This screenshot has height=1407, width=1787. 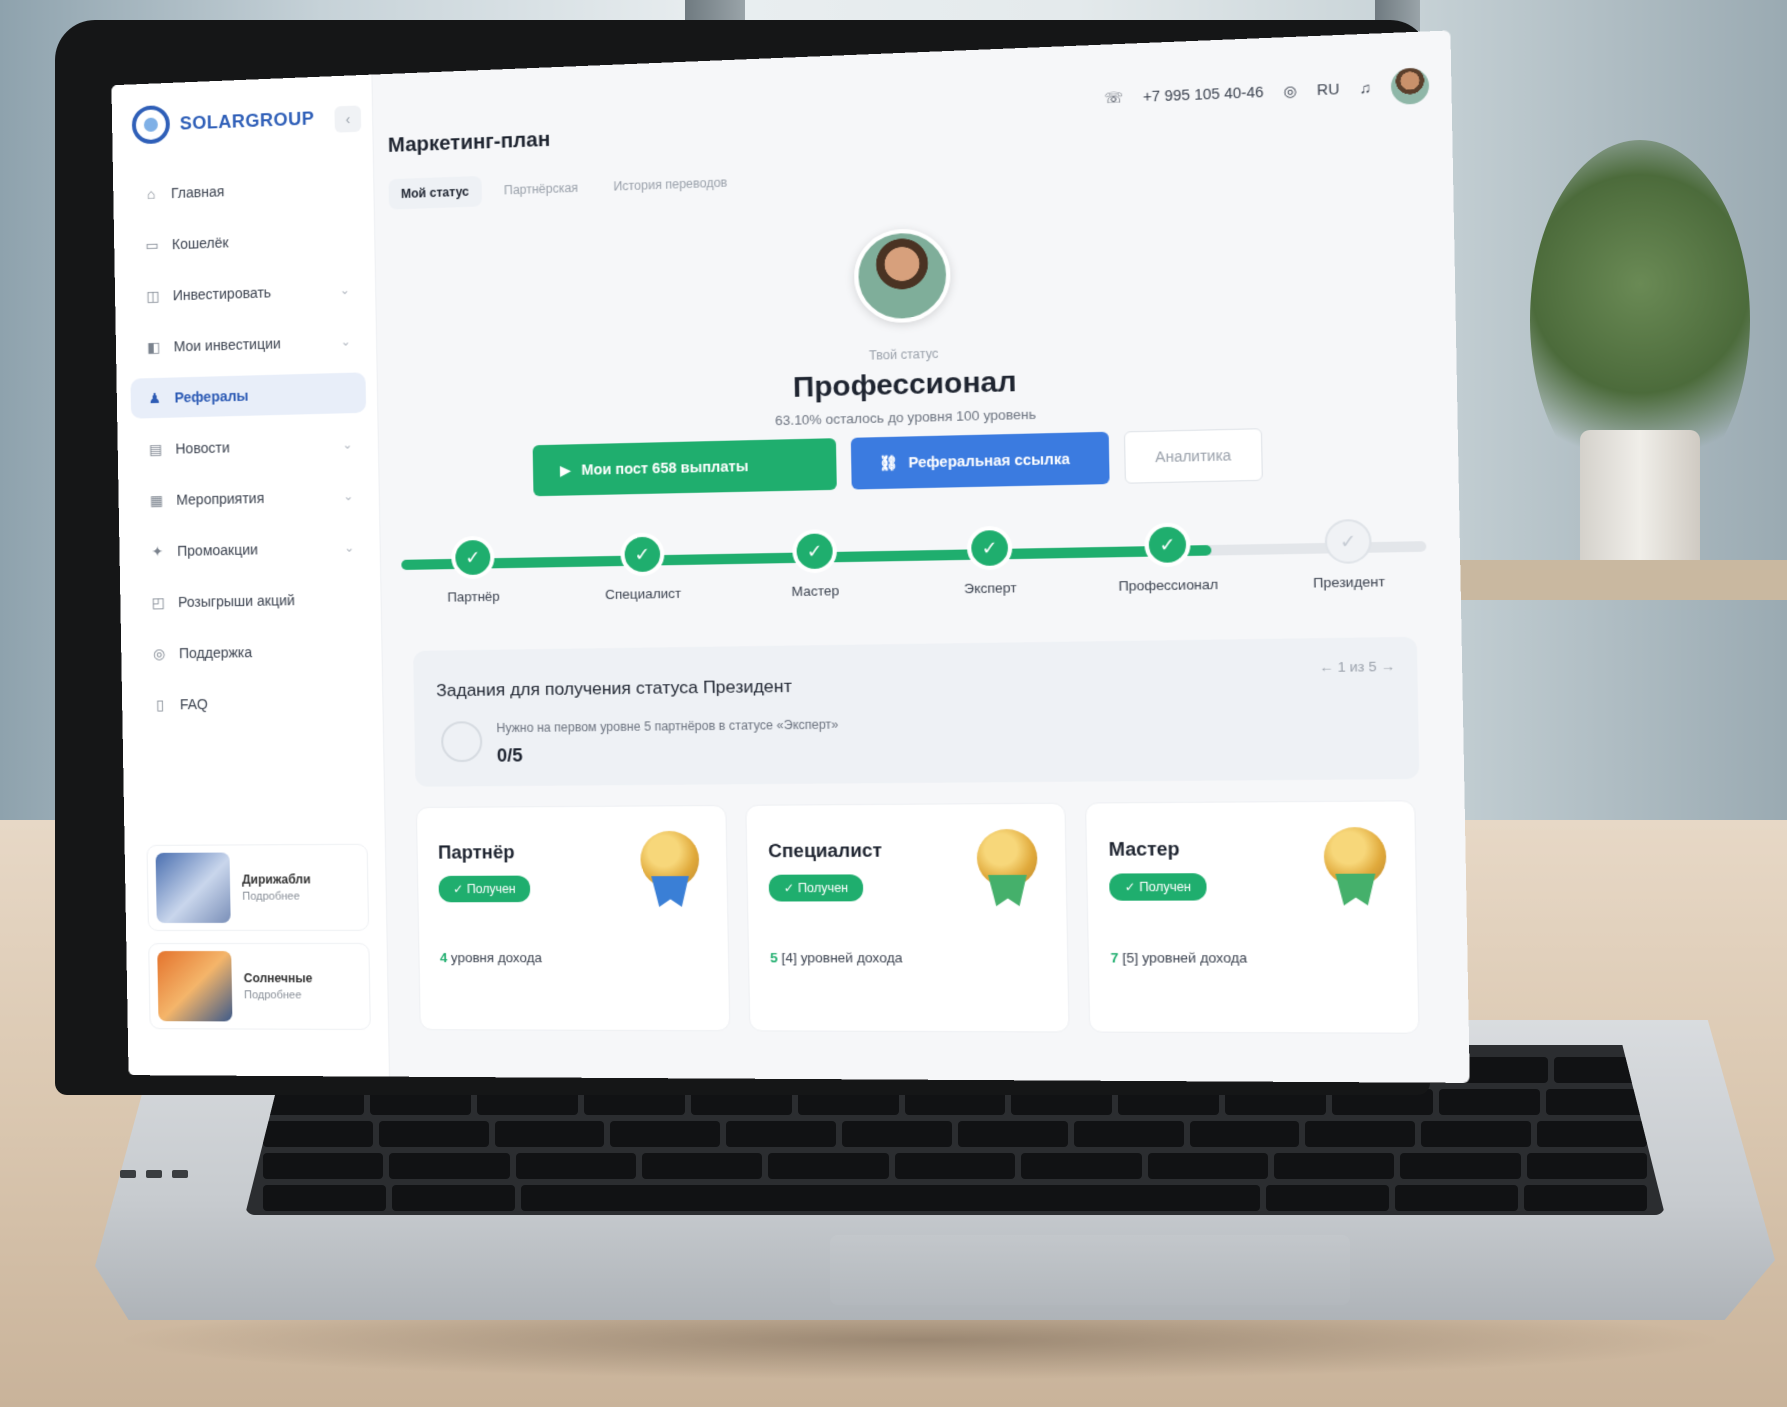 I want to click on sidebar-item-label: Главная, so click(x=197, y=192).